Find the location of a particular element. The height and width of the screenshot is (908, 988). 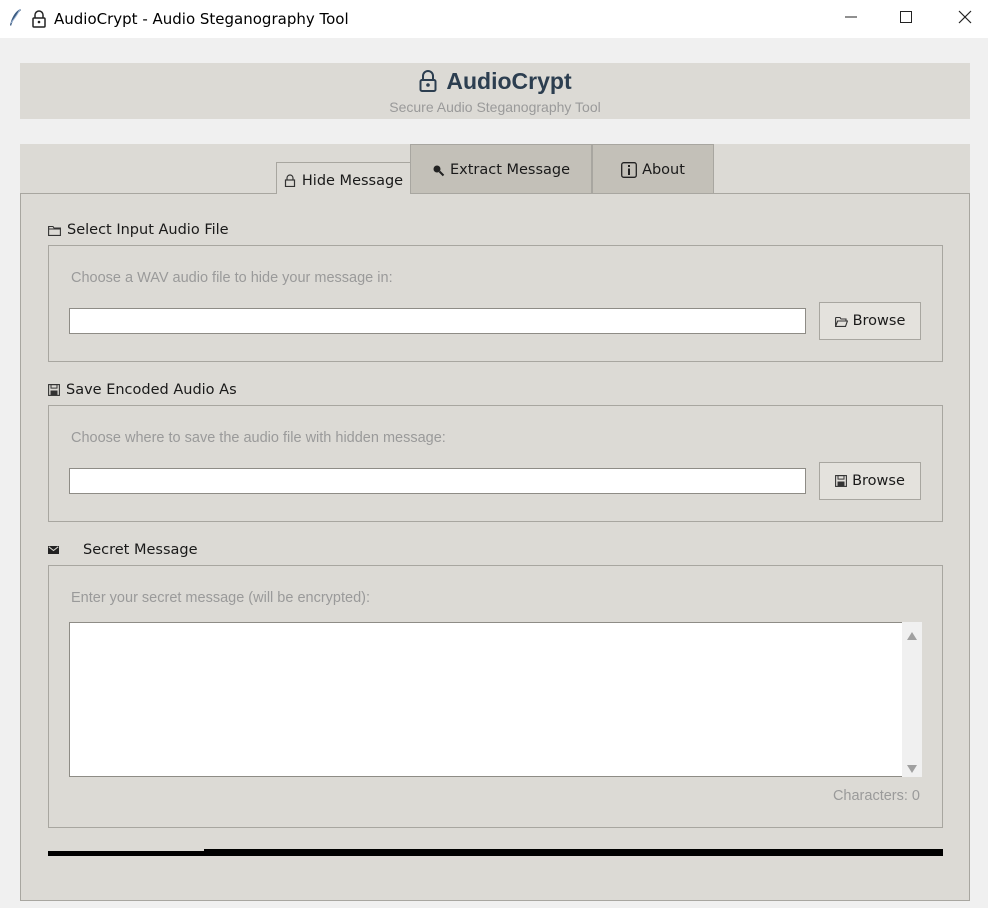

scroll-up-icon is located at coordinates (912, 634).